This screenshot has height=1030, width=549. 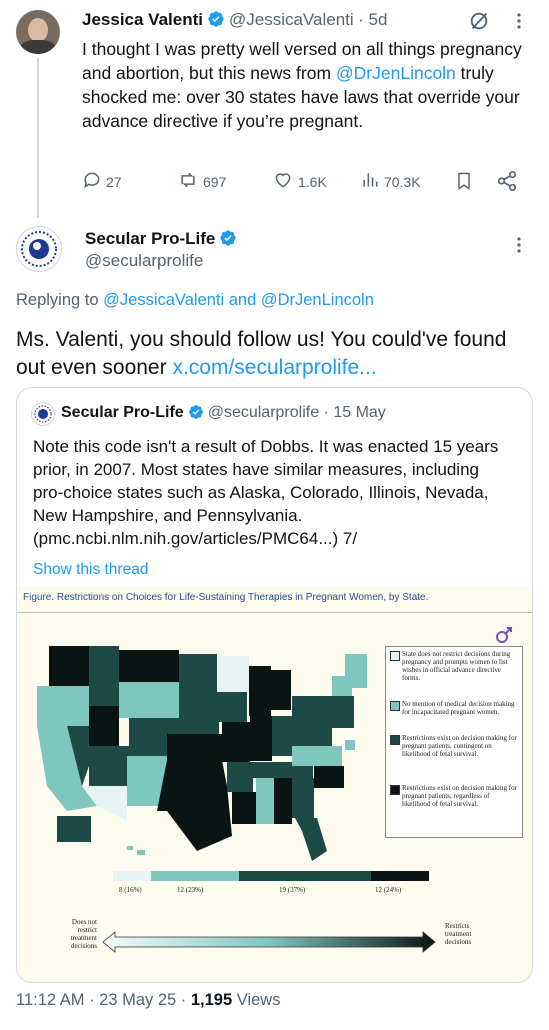 I want to click on views-count: 70.3K, so click(x=402, y=181).